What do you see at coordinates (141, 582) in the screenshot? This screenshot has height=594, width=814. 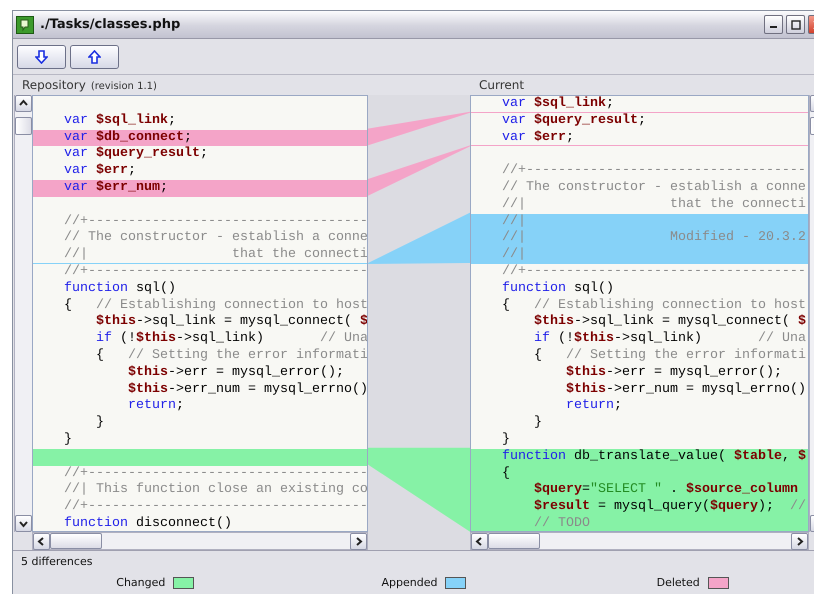 I see `legend-label: Changed` at bounding box center [141, 582].